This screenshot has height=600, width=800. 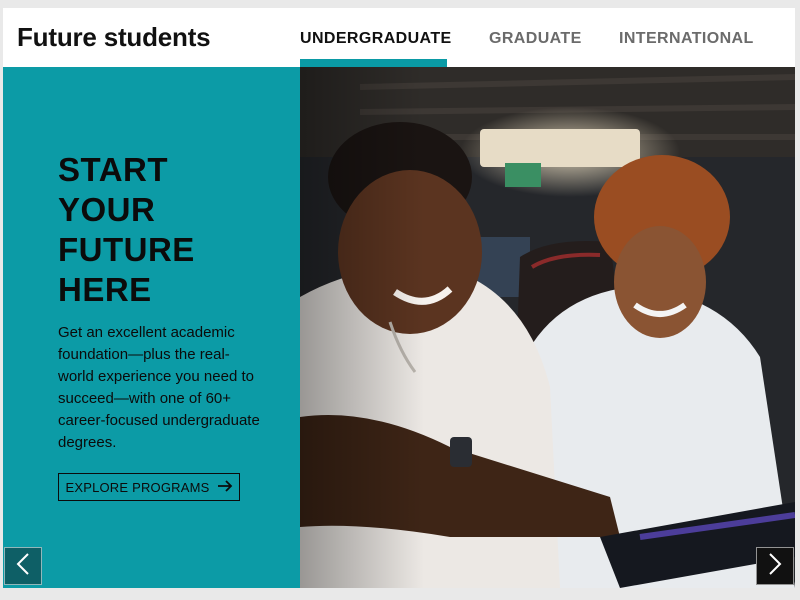 What do you see at coordinates (376, 39) in the screenshot?
I see `tab-undergraduate: UNDERGRADUATE` at bounding box center [376, 39].